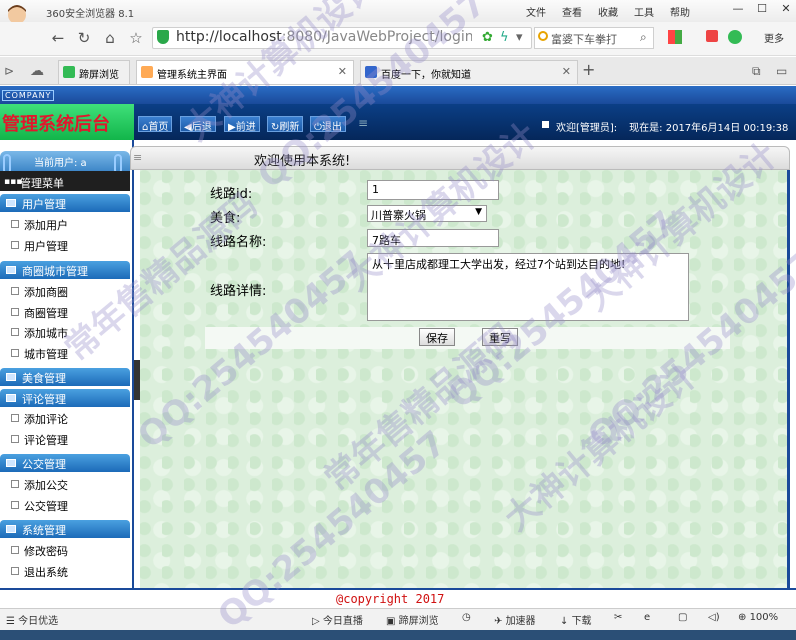 Image resolution: width=796 pixels, height=640 pixels. What do you see at coordinates (12, 621) in the screenshot?
I see `list-icon: ☰` at bounding box center [12, 621].